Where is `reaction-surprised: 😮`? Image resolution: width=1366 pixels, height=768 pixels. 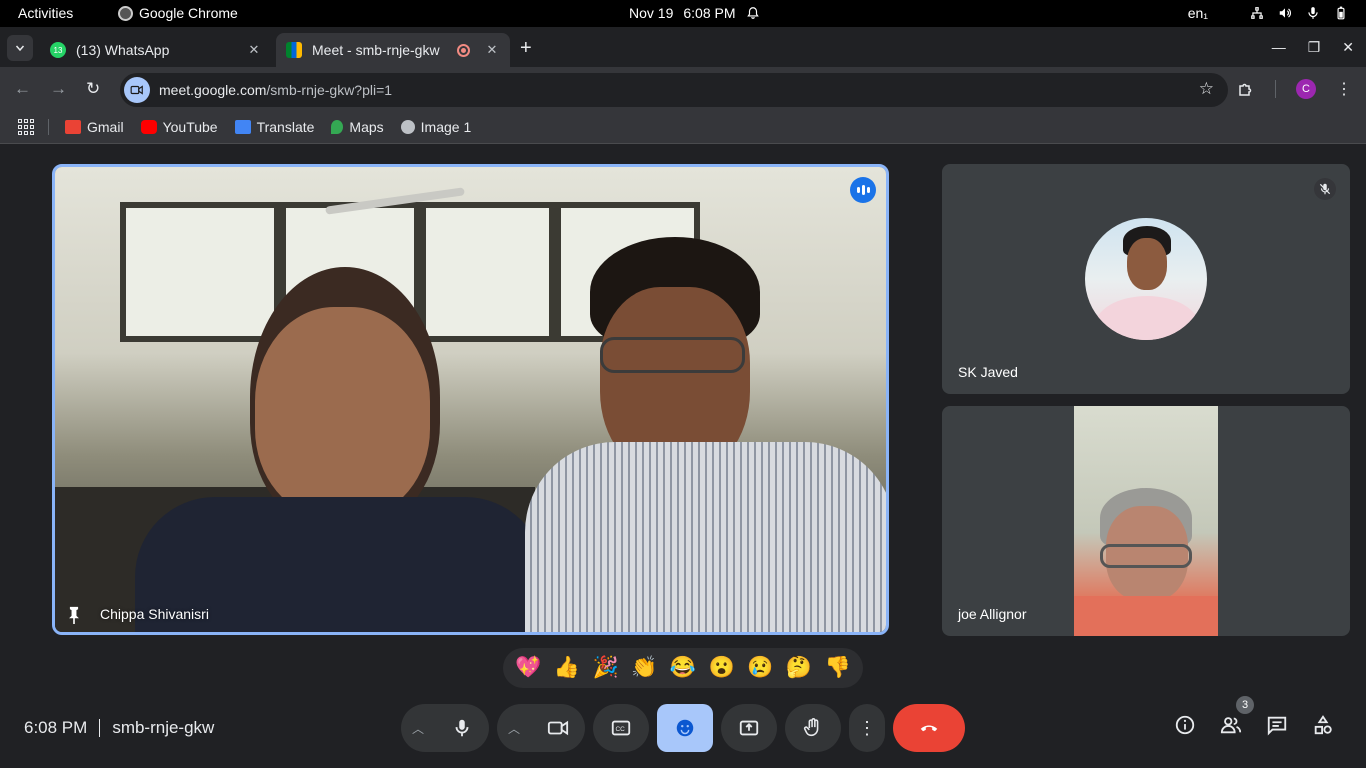 reaction-surprised: 😮 is located at coordinates (722, 668).